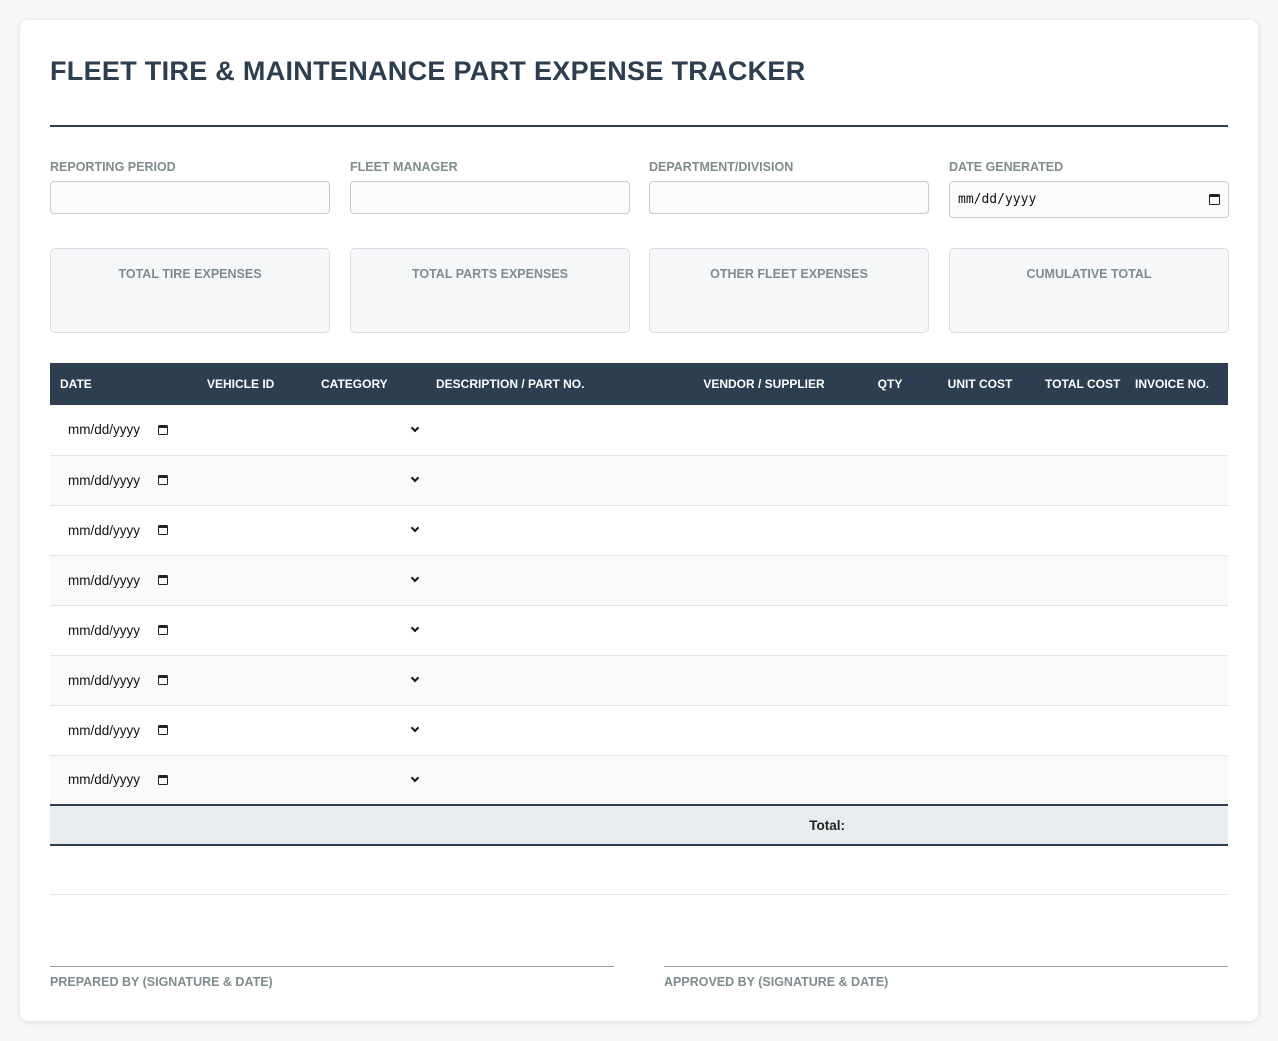  I want to click on date-generated-input: mm/dd/yyyy, so click(1089, 199).